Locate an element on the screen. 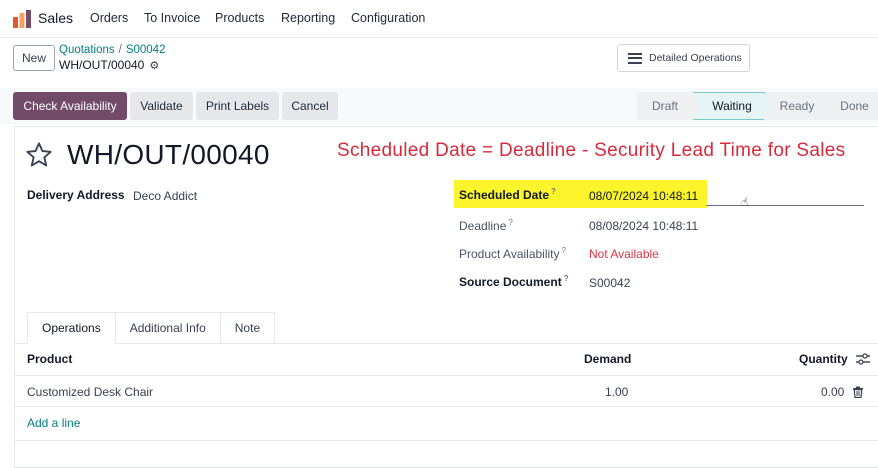  source-document-value: S00042 is located at coordinates (609, 283).